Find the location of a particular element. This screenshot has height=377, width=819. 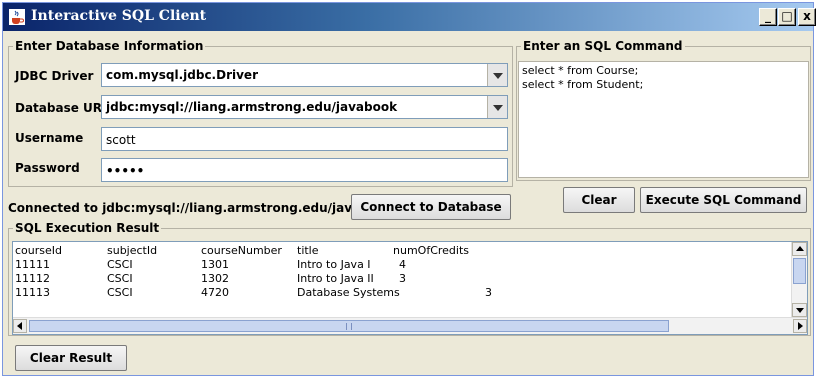

horizontal-scroll-thumb is located at coordinates (349, 326).